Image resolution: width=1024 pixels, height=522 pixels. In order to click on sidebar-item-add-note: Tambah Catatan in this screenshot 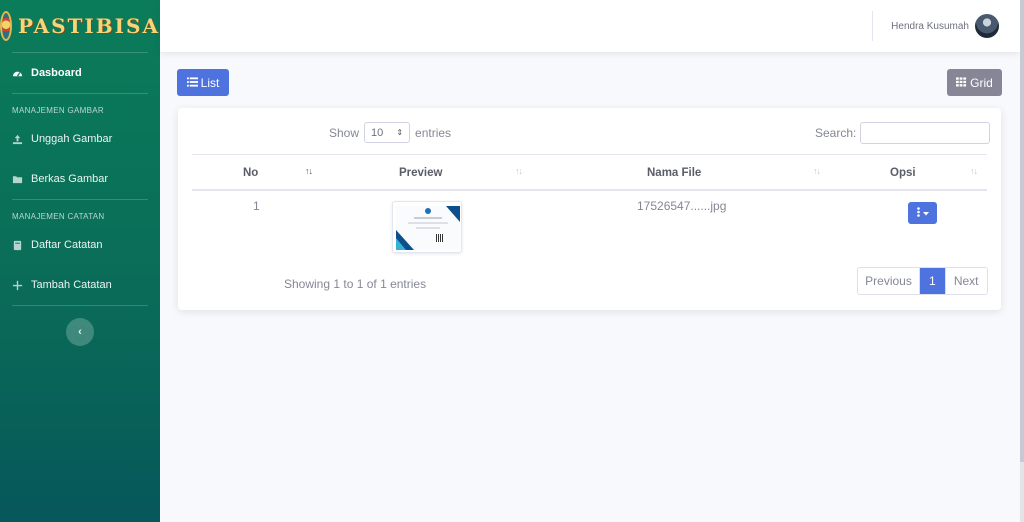, I will do `click(80, 285)`.